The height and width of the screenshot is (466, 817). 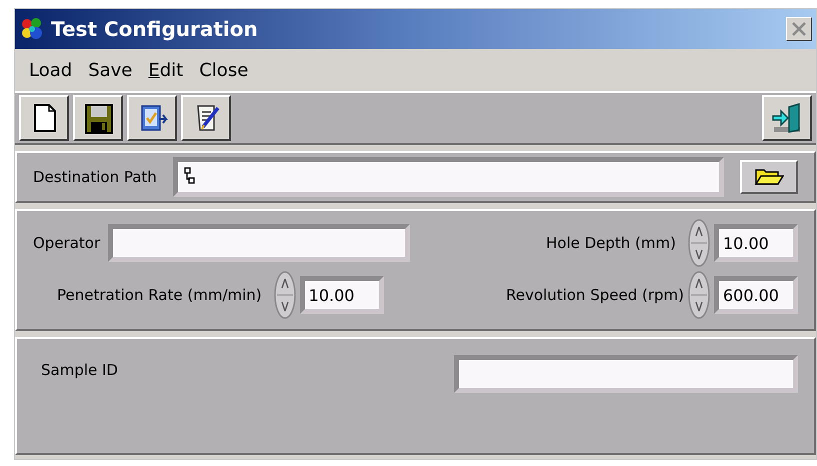 What do you see at coordinates (159, 295) in the screenshot?
I see `field-label: Penetration Rate (mm/min)` at bounding box center [159, 295].